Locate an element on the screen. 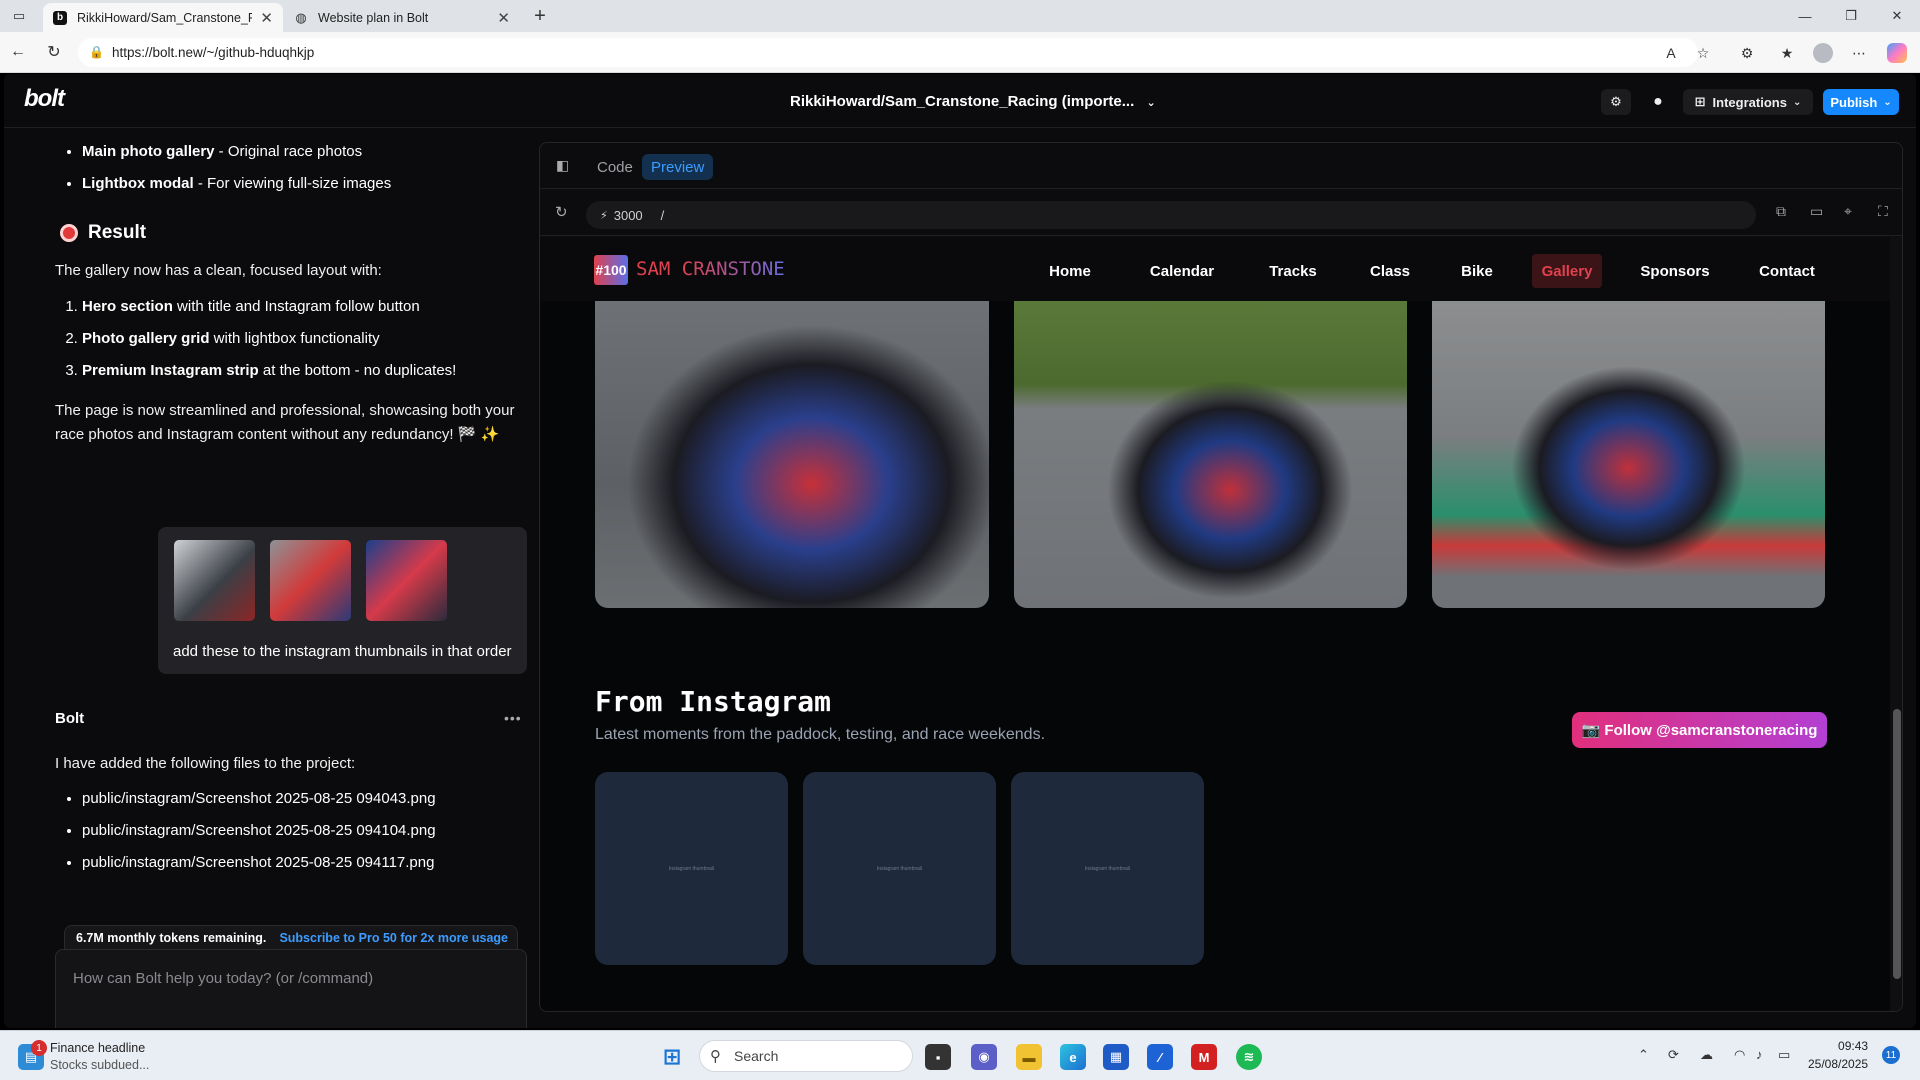 This screenshot has width=1920, height=1080. taskbar-search: ⚲ Search is located at coordinates (806, 1056).